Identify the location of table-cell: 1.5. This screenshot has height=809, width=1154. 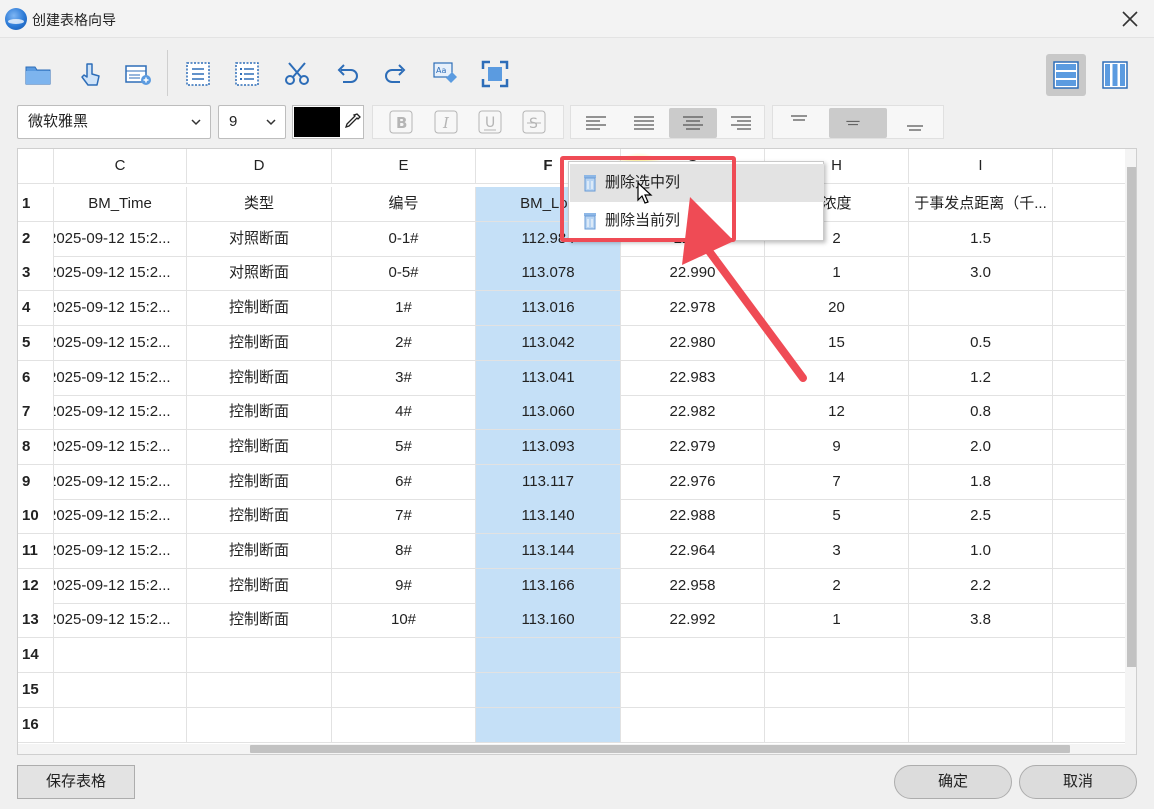
(981, 239).